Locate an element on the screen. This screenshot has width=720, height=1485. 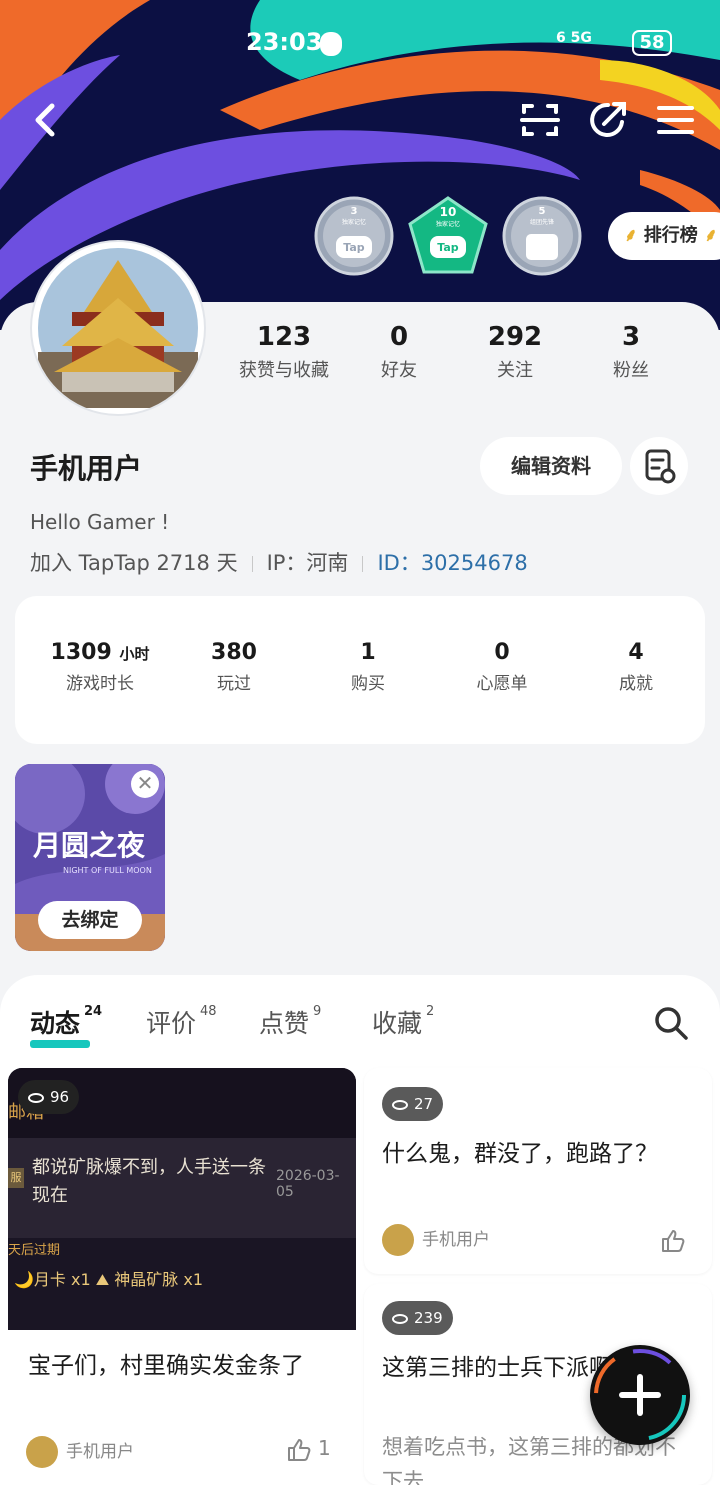
tap-badge-icon: 3 独家记忆 Tap is located at coordinates (354, 236).